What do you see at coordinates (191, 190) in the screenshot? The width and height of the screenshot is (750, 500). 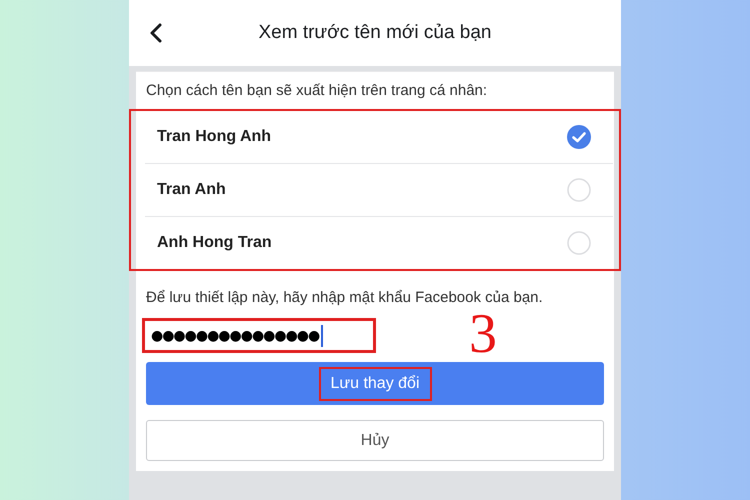 I see `option-label: Tran Anh` at bounding box center [191, 190].